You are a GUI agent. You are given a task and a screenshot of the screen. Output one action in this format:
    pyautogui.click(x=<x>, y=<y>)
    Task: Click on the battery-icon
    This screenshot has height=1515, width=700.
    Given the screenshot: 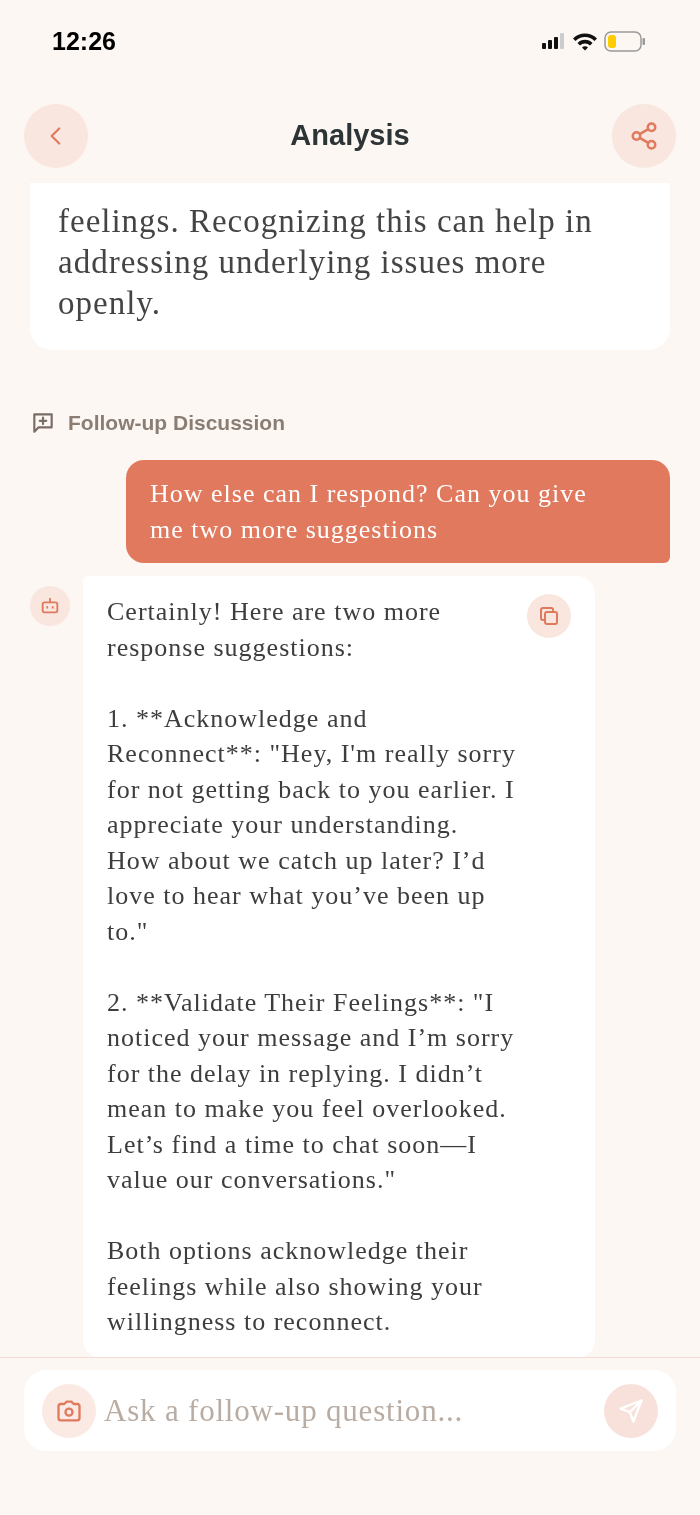 What is the action you would take?
    pyautogui.click(x=625, y=41)
    